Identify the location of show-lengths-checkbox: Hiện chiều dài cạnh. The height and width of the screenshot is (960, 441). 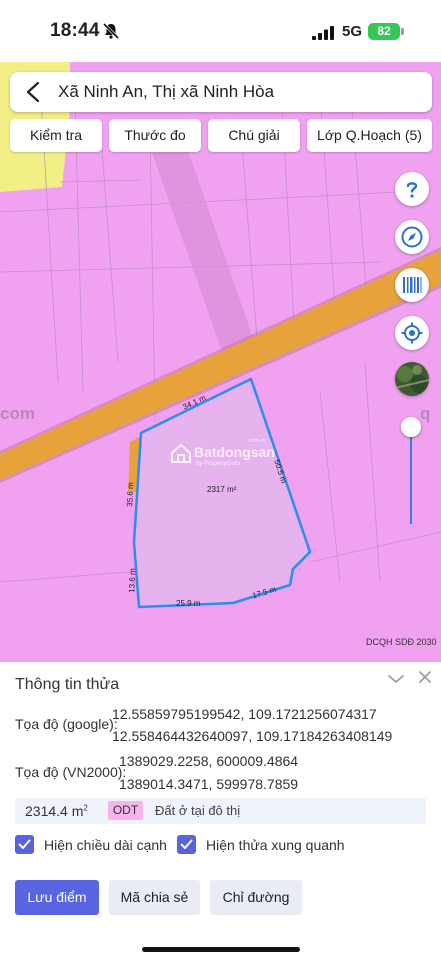
(95, 846).